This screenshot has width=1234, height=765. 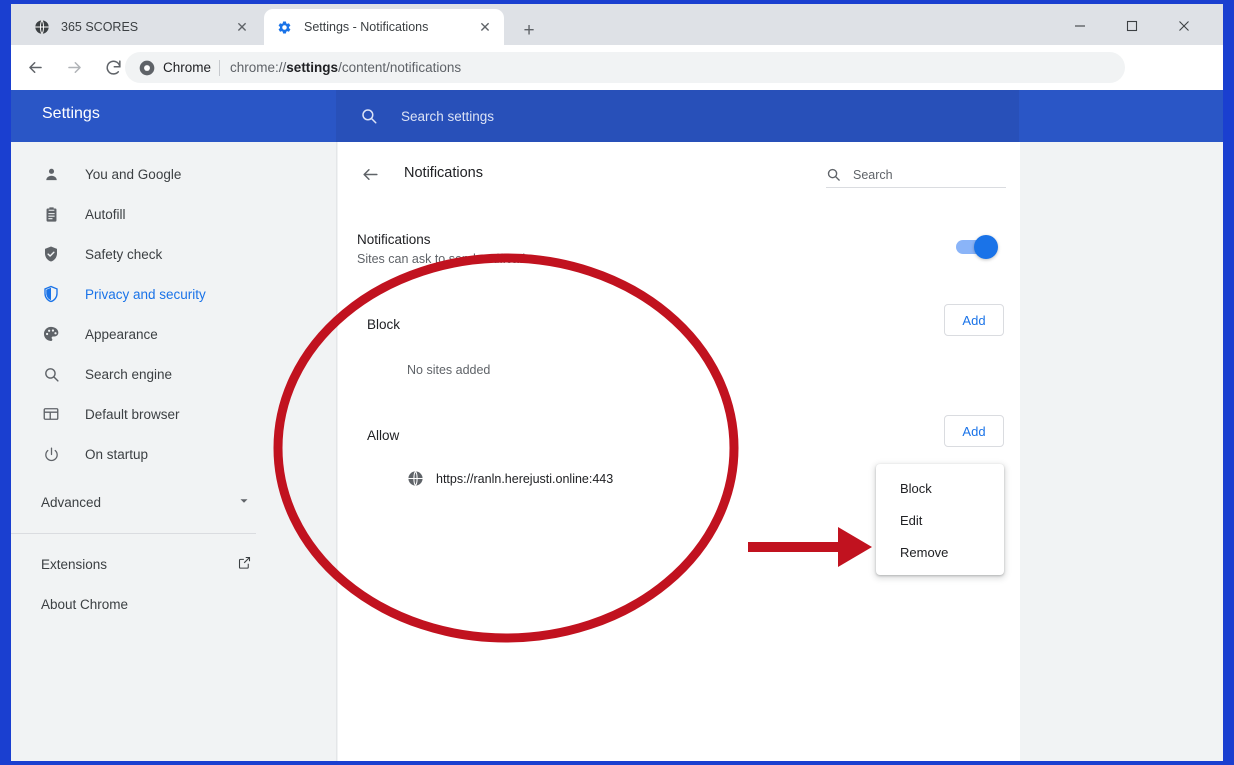 I want to click on context-menu-item-remove: Remove, so click(x=940, y=552).